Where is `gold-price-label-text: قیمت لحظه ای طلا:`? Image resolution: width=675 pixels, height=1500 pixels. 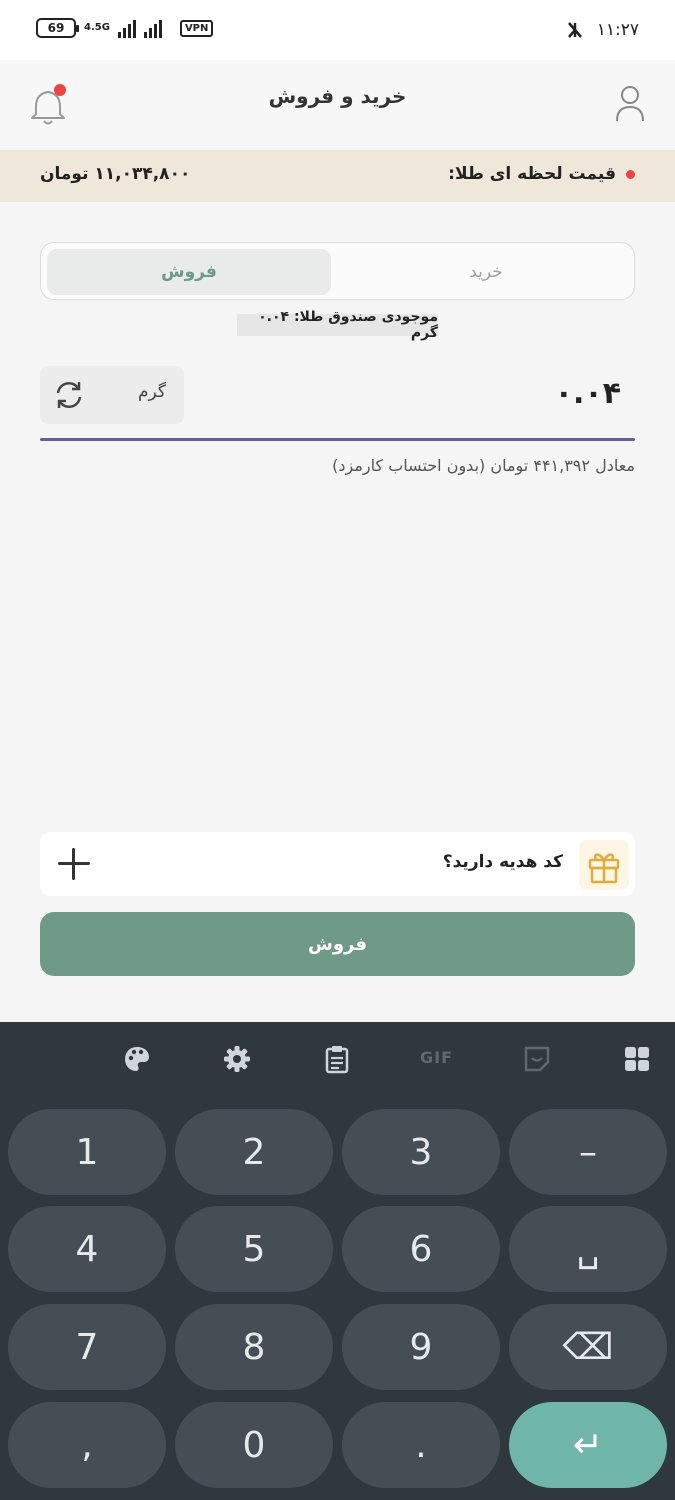
gold-price-label-text: قیمت لحظه ای طلا: is located at coordinates (532, 174).